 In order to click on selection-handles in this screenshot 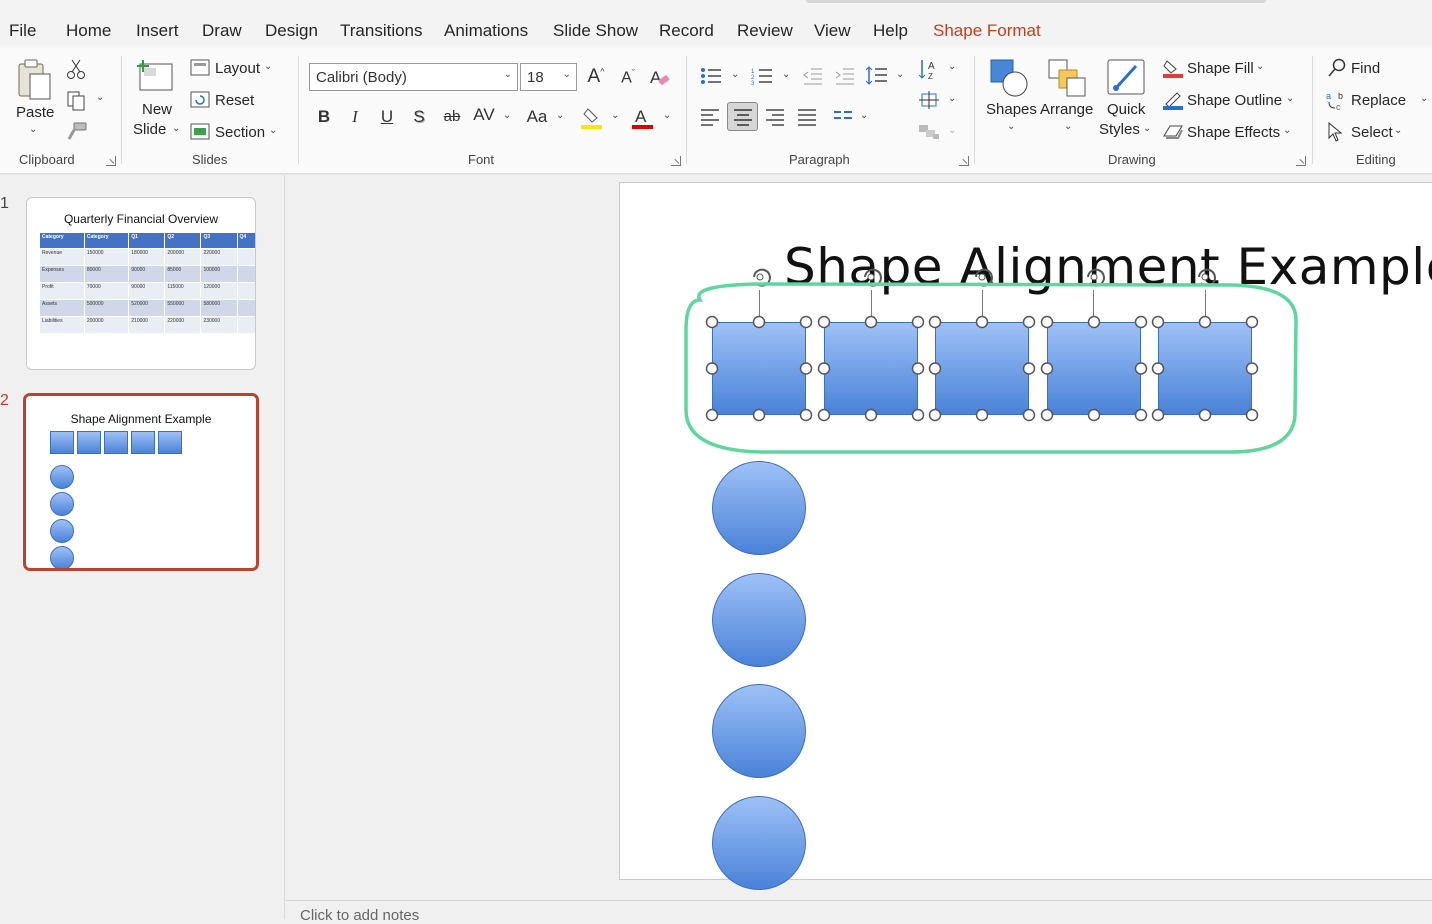, I will do `click(991, 361)`.